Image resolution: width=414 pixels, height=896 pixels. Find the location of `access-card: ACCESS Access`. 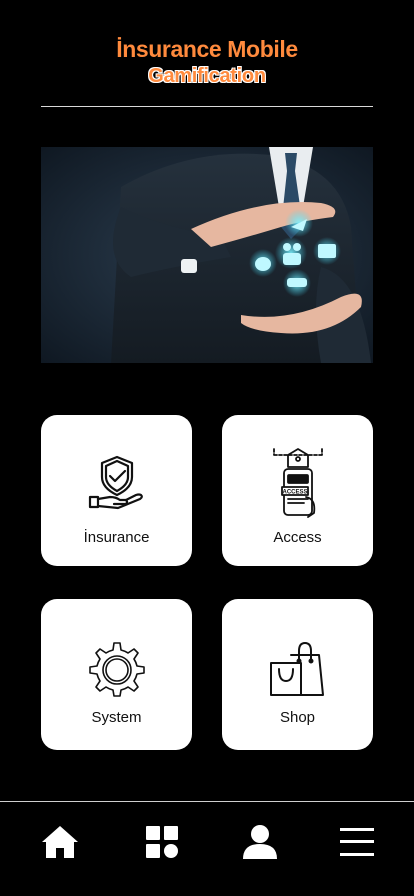

access-card: ACCESS Access is located at coordinates (297, 490).